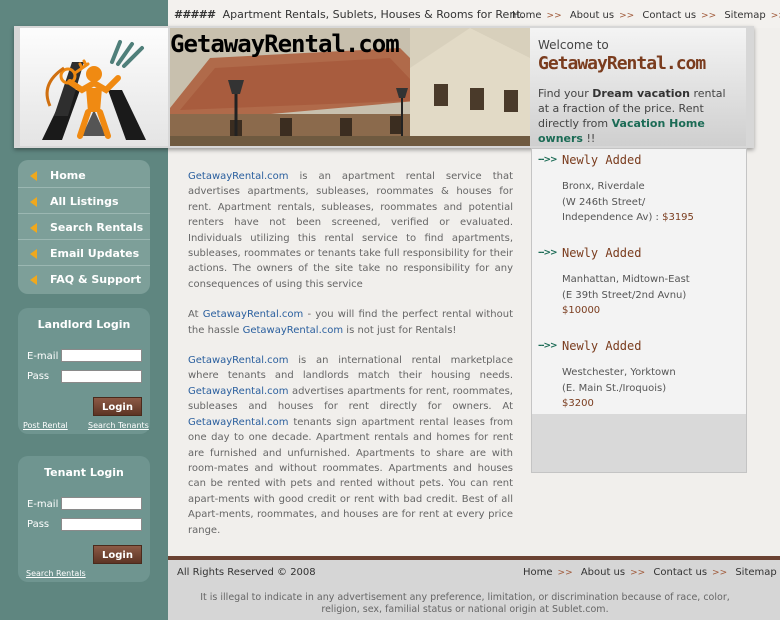 Image resolution: width=780 pixels, height=620 pixels. I want to click on top-nav-sitemap: Sitemap, so click(744, 15).